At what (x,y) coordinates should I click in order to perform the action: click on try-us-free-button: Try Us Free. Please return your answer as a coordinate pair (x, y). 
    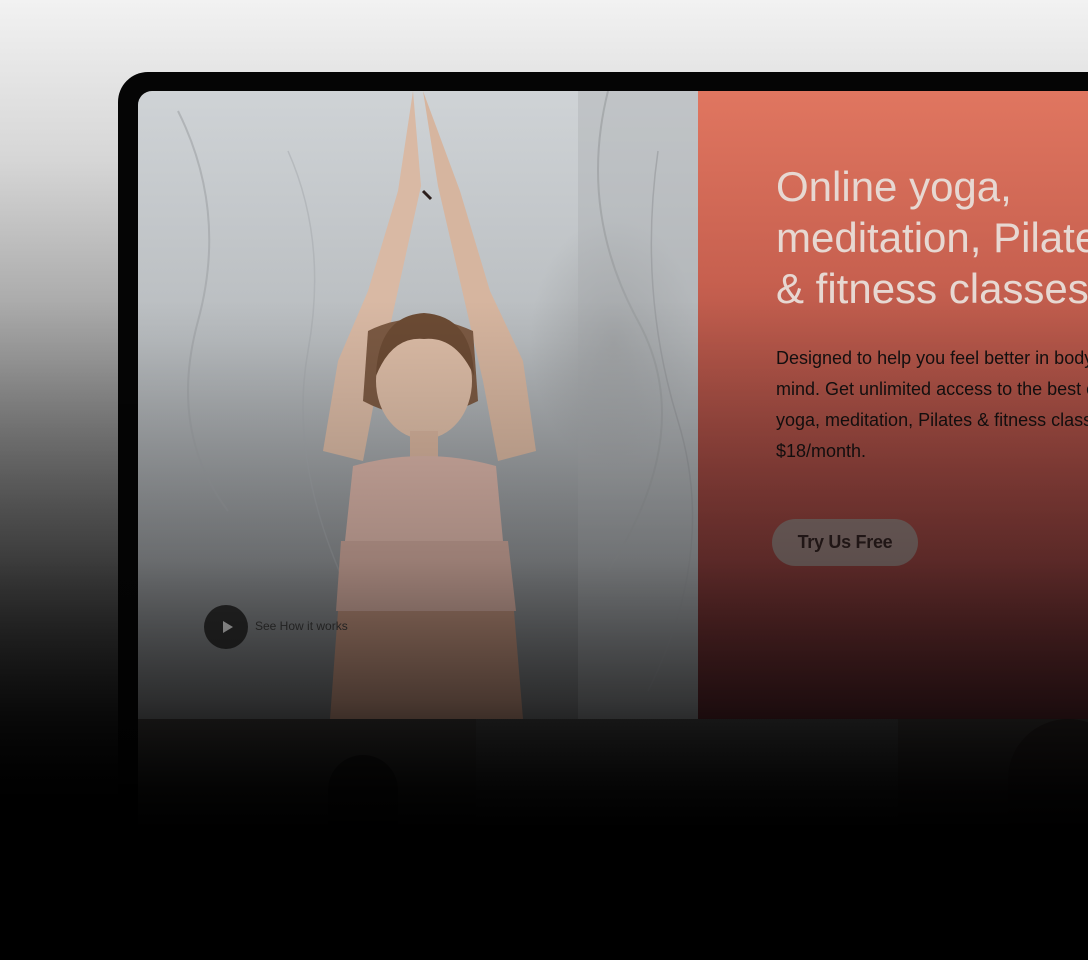
    Looking at the image, I should click on (845, 542).